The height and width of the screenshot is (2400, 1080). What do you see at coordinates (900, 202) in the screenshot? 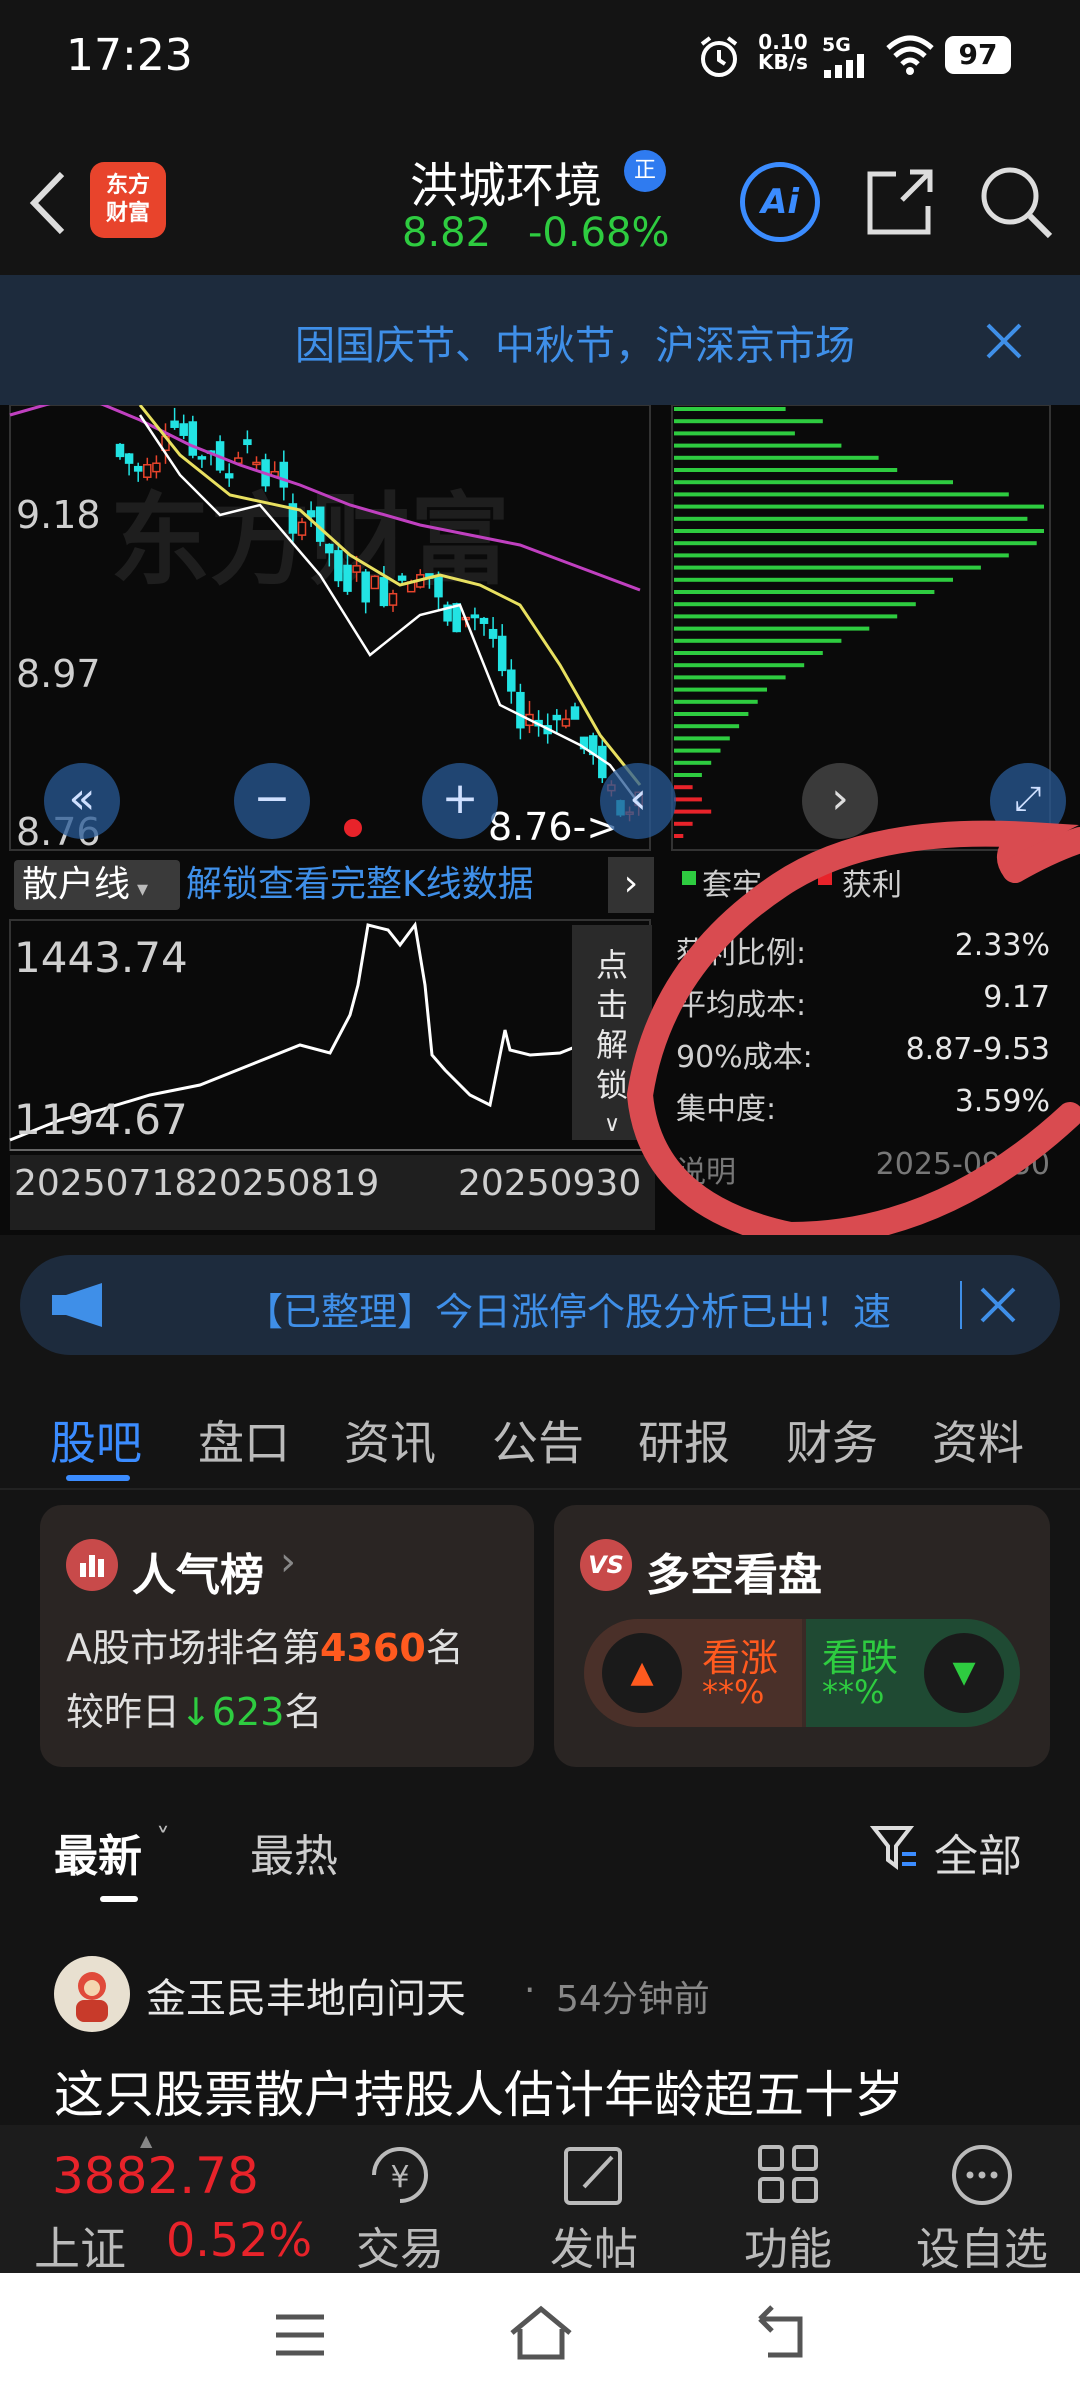
I see `share-icon` at bounding box center [900, 202].